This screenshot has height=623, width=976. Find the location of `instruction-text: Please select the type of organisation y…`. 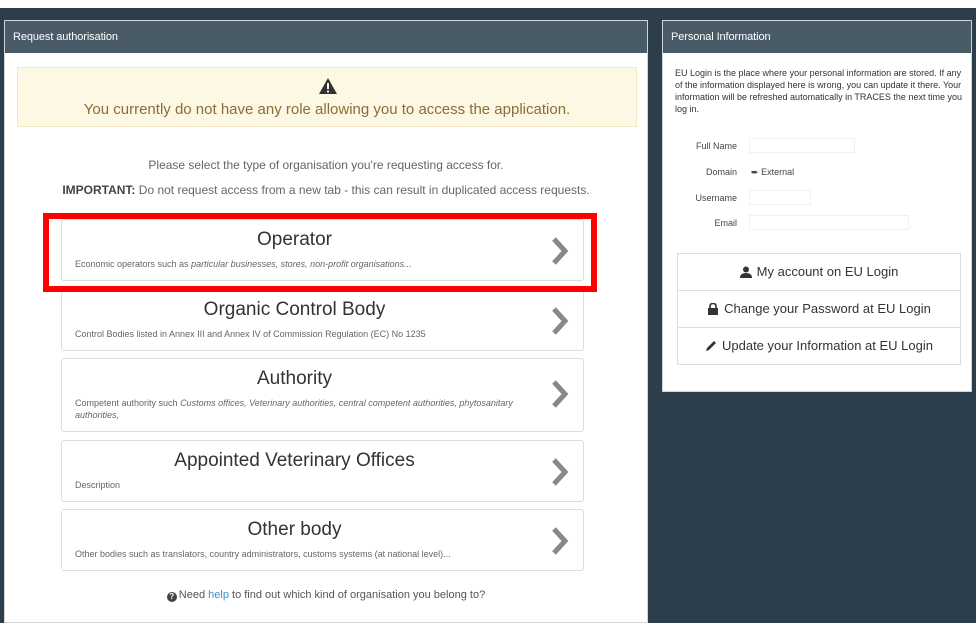

instruction-text: Please select the type of organisation y… is located at coordinates (326, 165).